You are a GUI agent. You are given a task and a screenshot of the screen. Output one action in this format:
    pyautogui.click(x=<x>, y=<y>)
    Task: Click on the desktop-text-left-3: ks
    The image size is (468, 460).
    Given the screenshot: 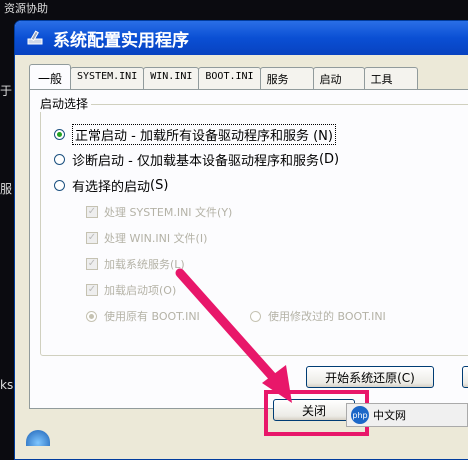 What is the action you would take?
    pyautogui.click(x=7, y=385)
    